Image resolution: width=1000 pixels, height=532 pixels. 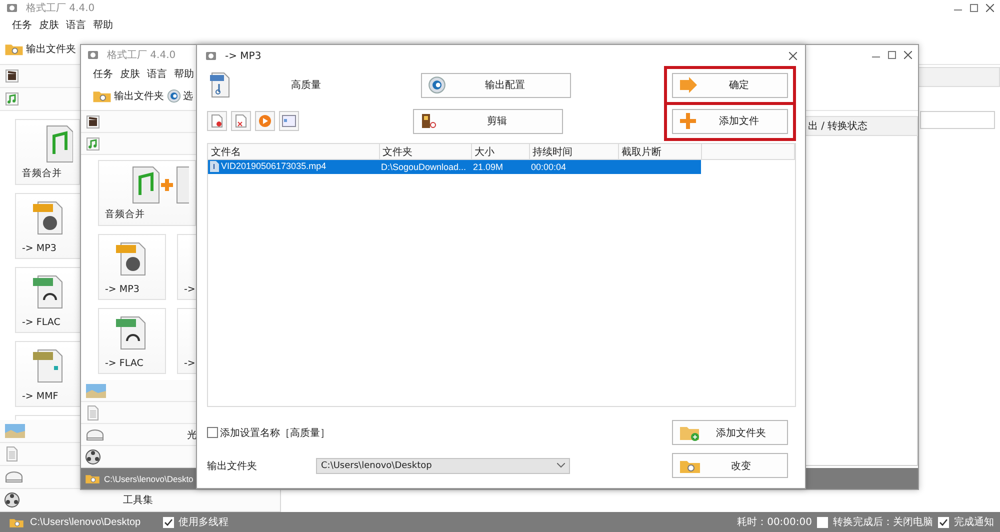 What do you see at coordinates (443, 466) in the screenshot?
I see `output-folder-select: C:\Users\lenovo\Desktop` at bounding box center [443, 466].